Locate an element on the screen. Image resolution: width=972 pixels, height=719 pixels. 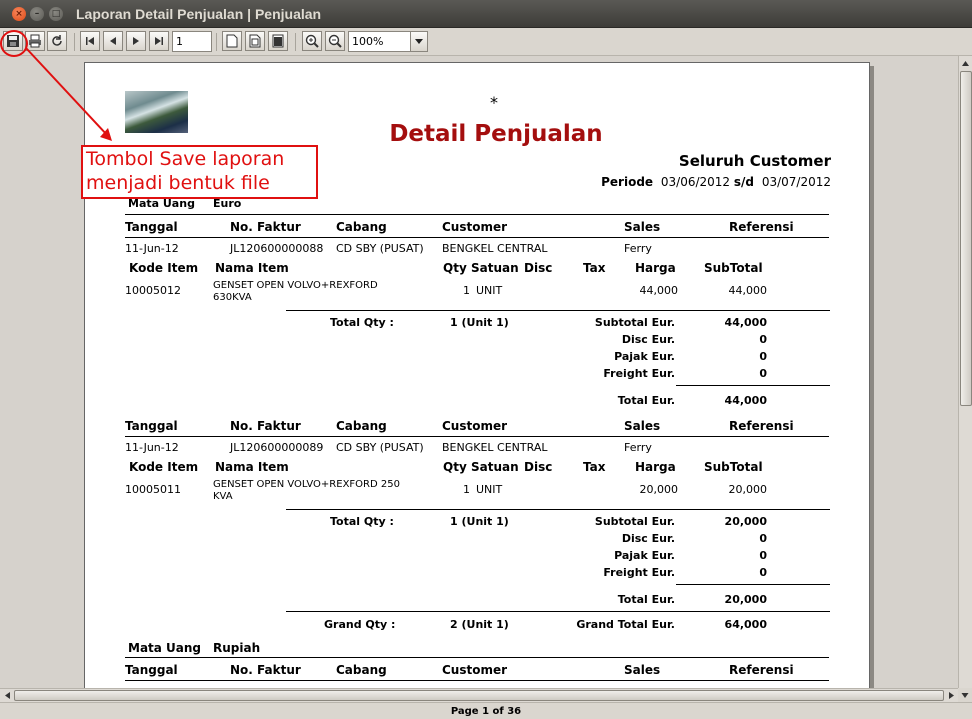
header-qty: Qty is located at coordinates (455, 467).